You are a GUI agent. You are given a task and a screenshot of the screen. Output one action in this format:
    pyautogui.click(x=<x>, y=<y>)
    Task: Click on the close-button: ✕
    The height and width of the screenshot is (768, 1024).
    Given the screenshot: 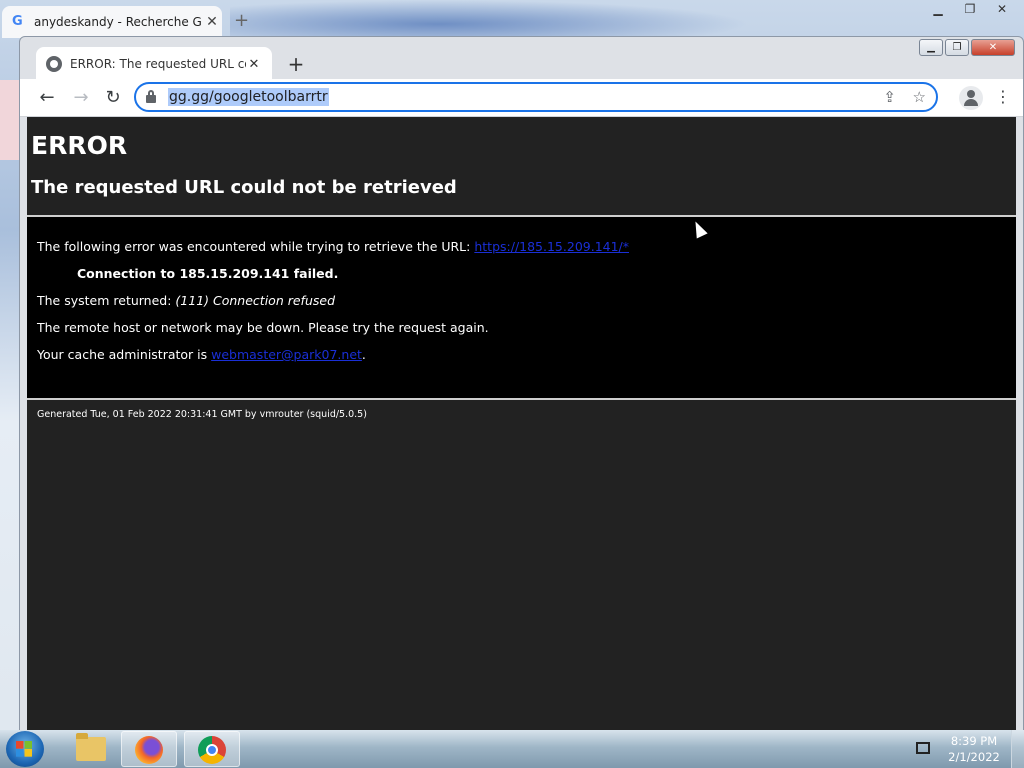 What is the action you would take?
    pyautogui.click(x=1002, y=10)
    